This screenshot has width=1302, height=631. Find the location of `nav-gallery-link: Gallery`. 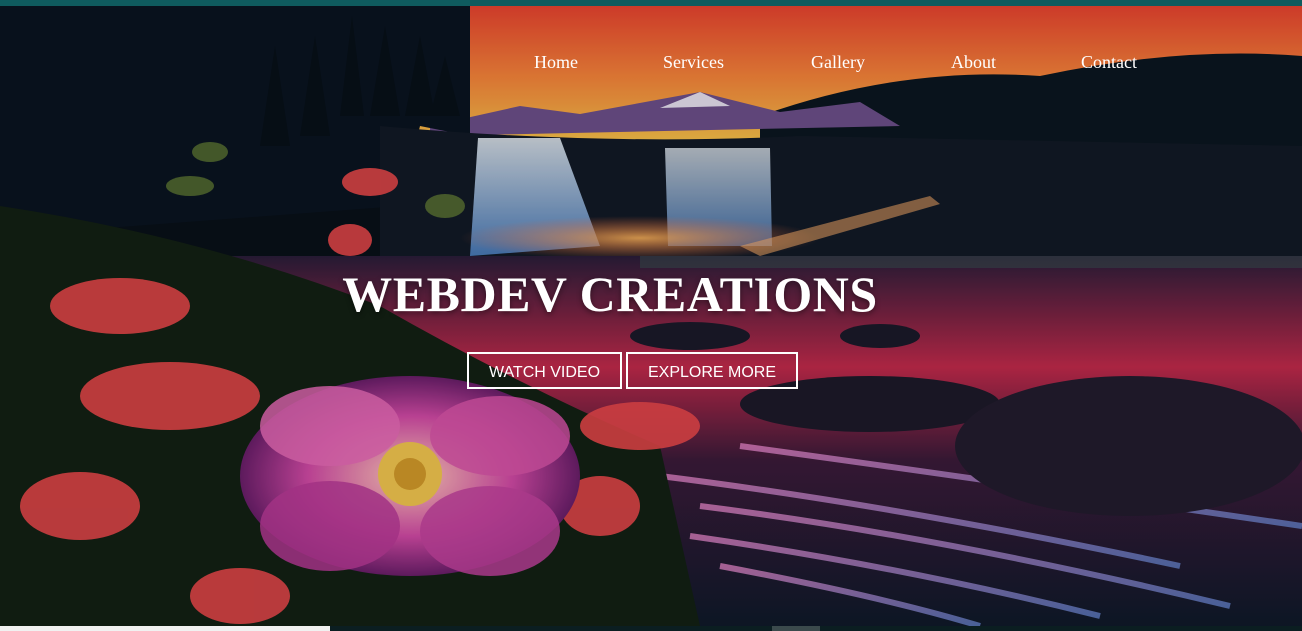

nav-gallery-link: Gallery is located at coordinates (838, 62).